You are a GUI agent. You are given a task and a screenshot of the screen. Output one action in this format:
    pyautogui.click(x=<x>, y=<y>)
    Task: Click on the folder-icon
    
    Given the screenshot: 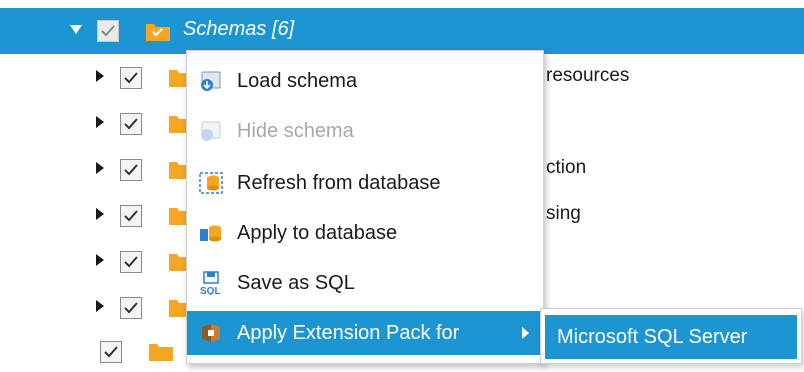 What is the action you would take?
    pyautogui.click(x=161, y=352)
    